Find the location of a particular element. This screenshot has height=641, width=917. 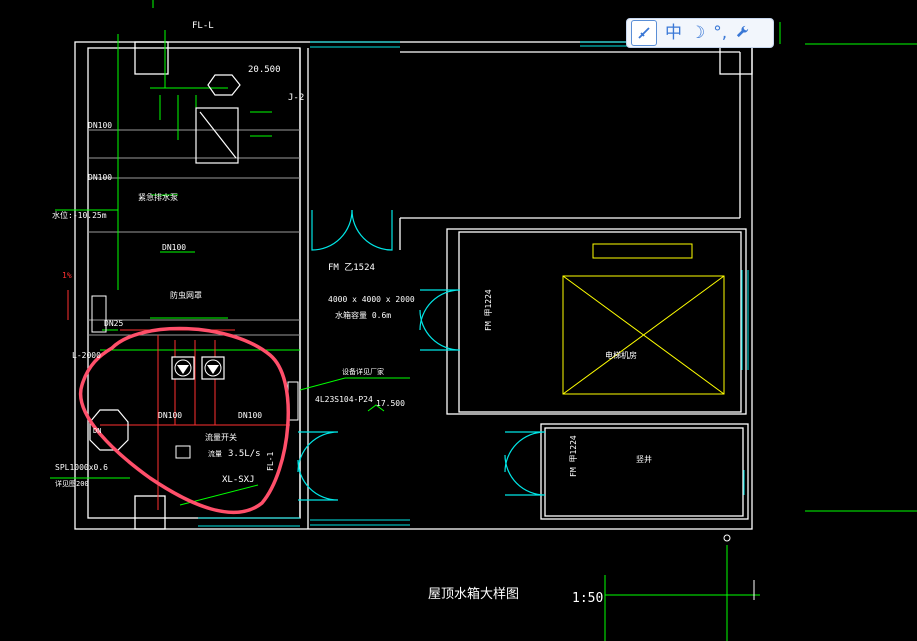

label-flow-rate: 3.5L/s is located at coordinates (244, 454).